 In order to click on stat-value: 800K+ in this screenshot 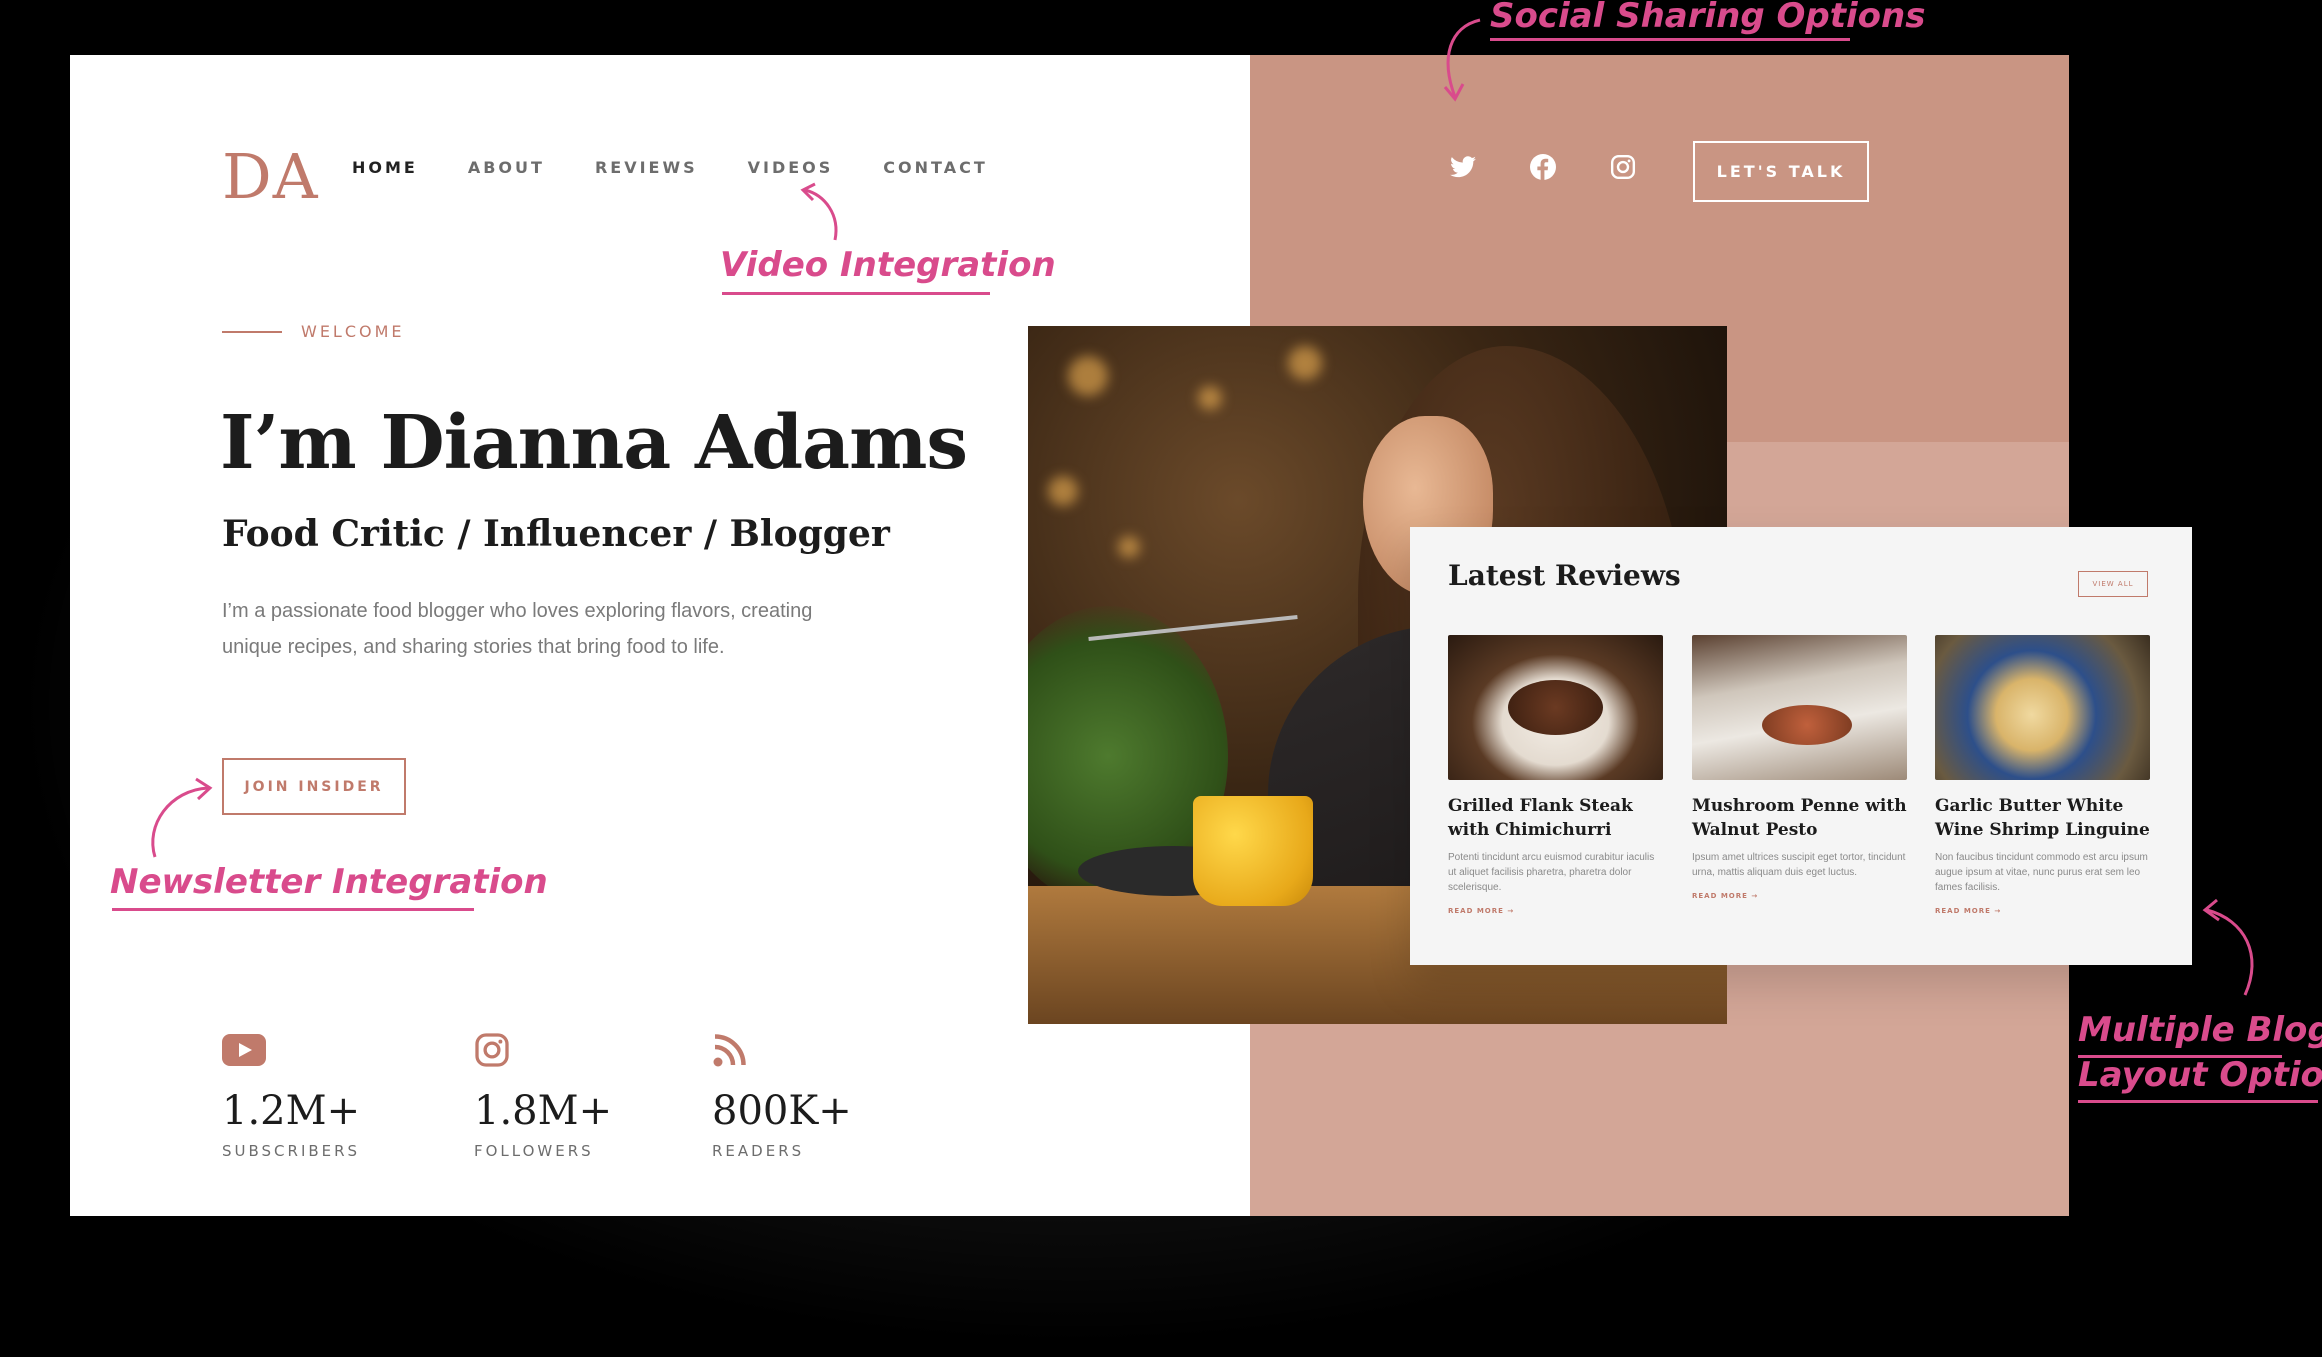, I will do `click(782, 1111)`.